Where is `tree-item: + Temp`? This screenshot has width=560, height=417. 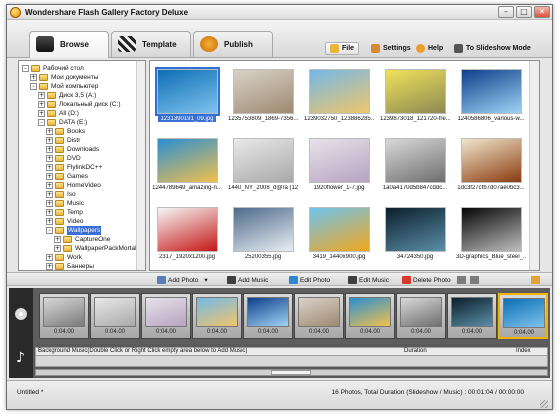 tree-item: + Temp is located at coordinates (64, 212).